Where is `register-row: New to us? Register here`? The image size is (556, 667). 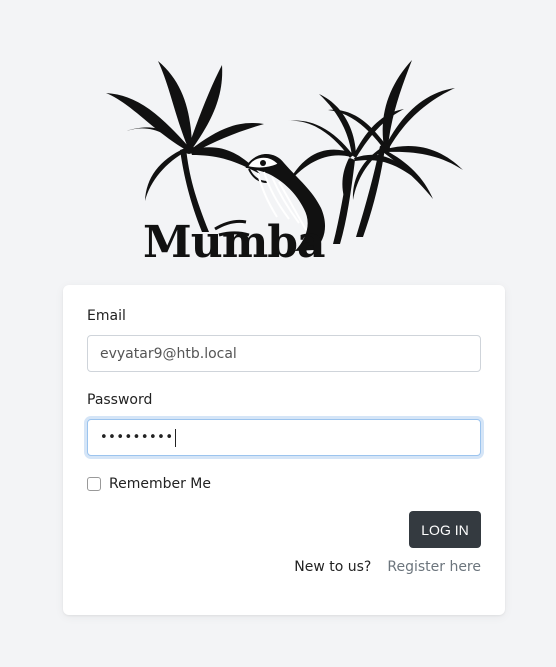
register-row: New to us? Register here is located at coordinates (387, 567).